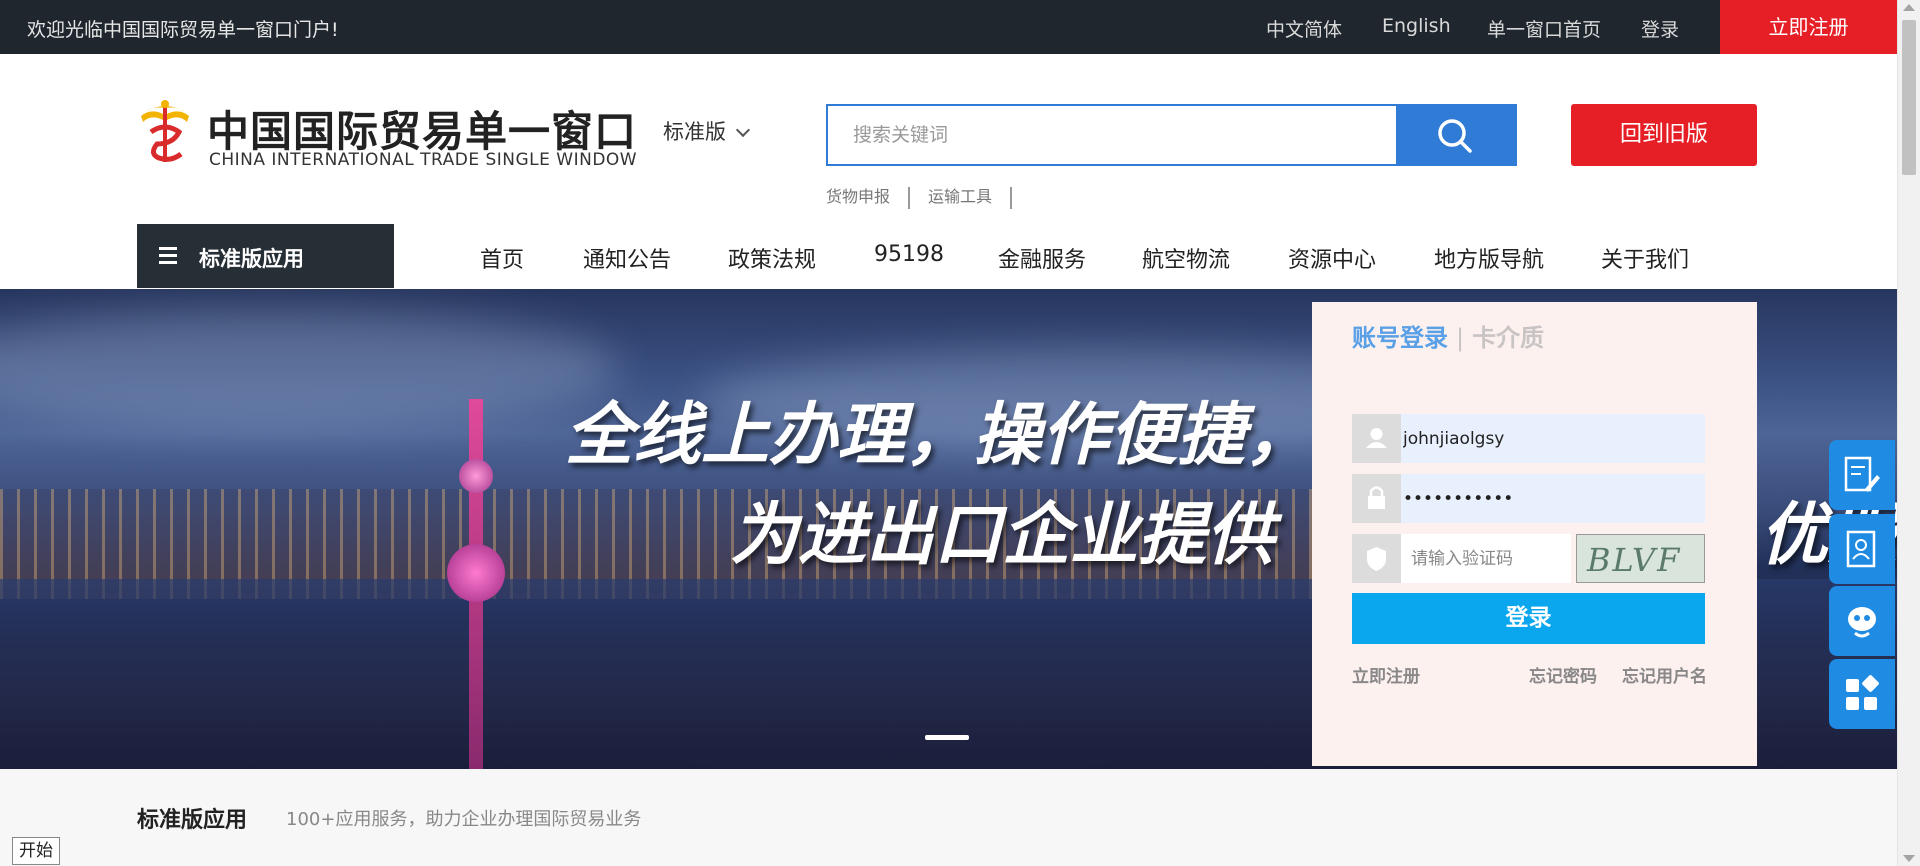  Describe the element at coordinates (1544, 28) in the screenshot. I see `single-window-home-link: 单一窗口首页` at that location.